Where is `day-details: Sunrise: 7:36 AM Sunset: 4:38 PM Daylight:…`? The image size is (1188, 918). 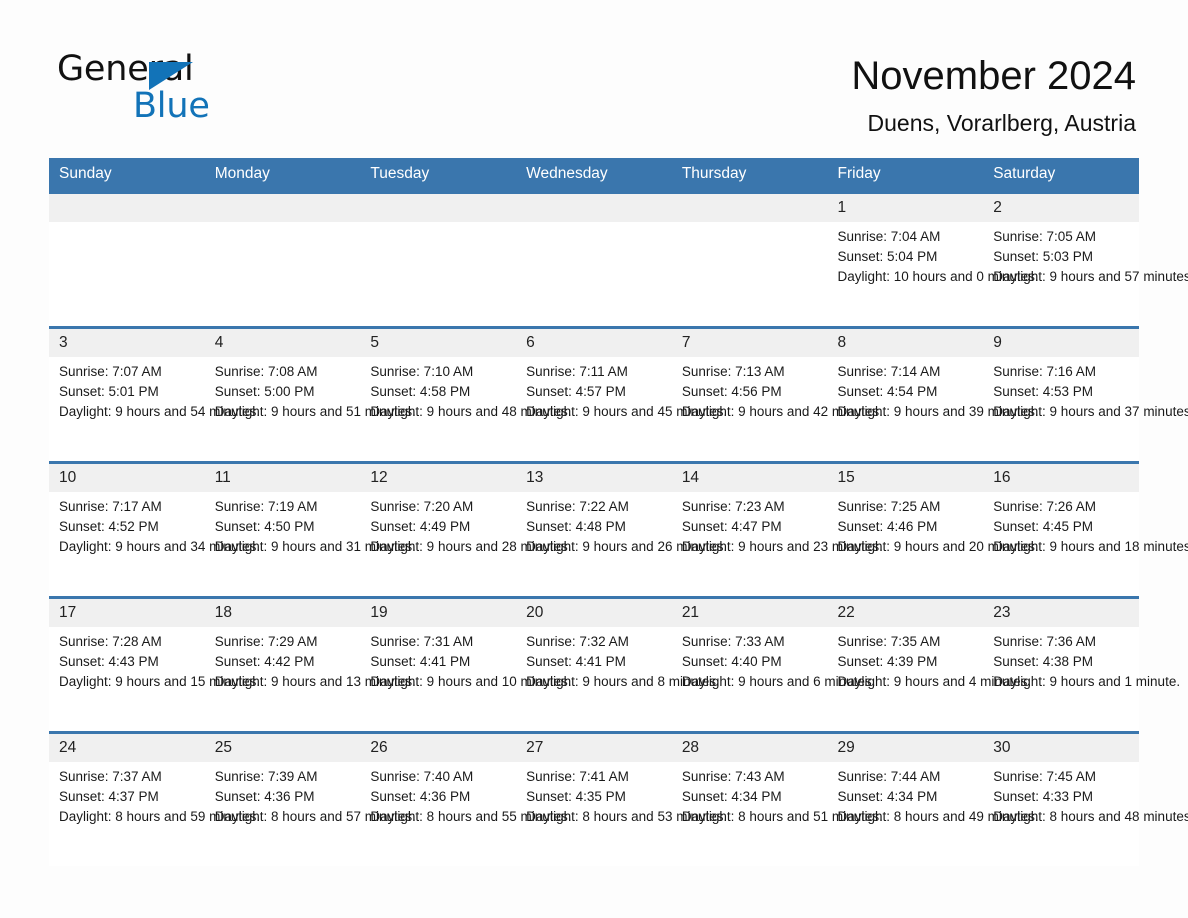
day-details: Sunrise: 7:36 AM Sunset: 4:38 PM Daylight:… is located at coordinates (1082, 659).